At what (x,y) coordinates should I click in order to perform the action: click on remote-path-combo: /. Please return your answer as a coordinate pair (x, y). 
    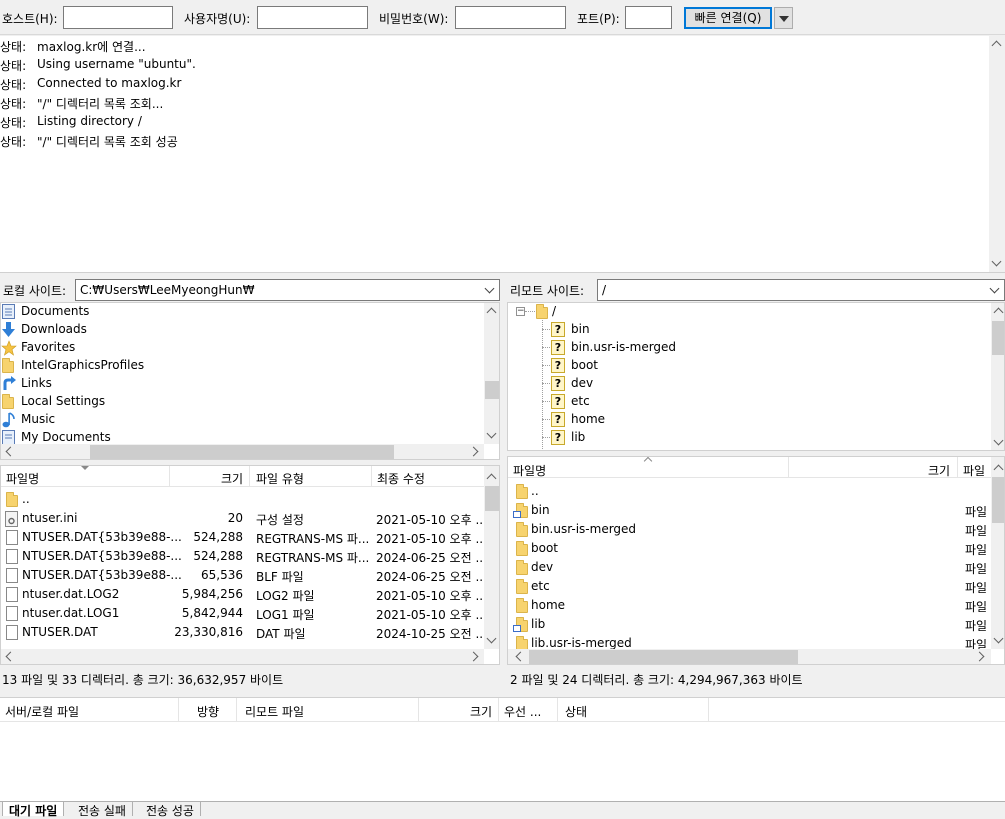
    Looking at the image, I should click on (801, 290).